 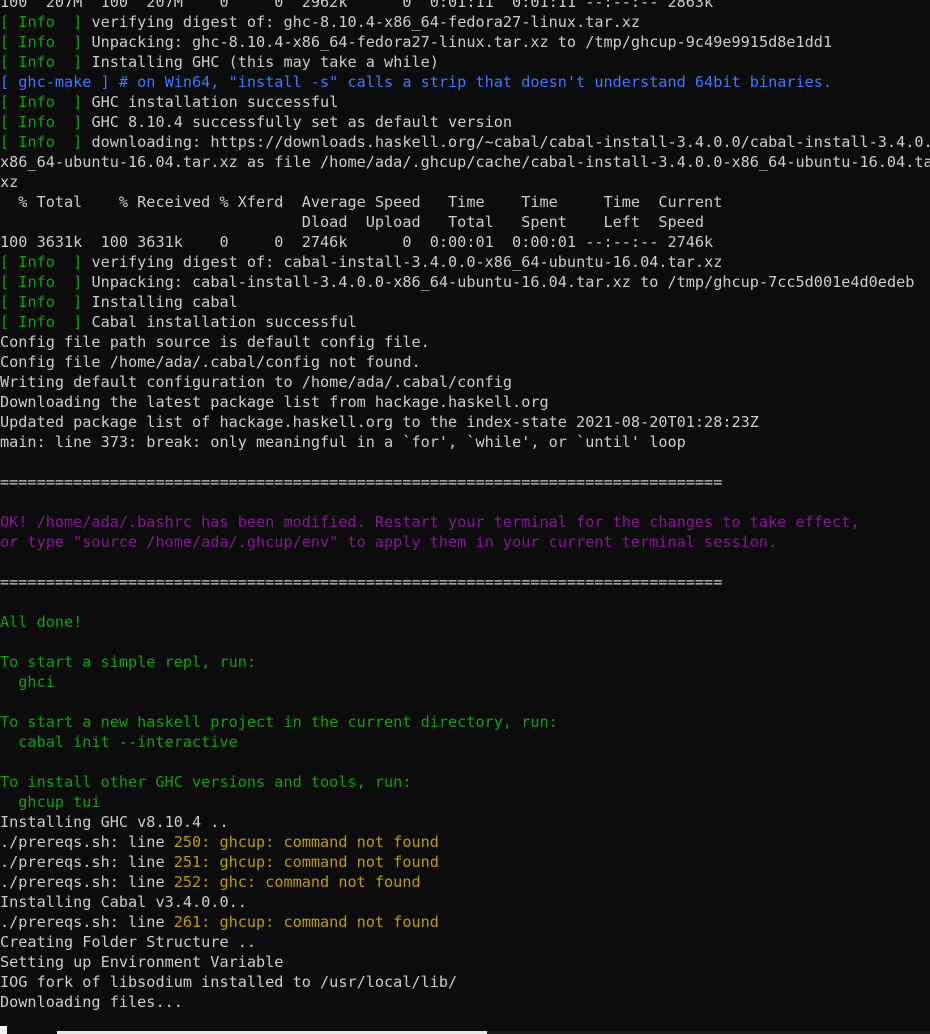 I want to click on terminal-line: To start a simple repl, run:, so click(x=465, y=662).